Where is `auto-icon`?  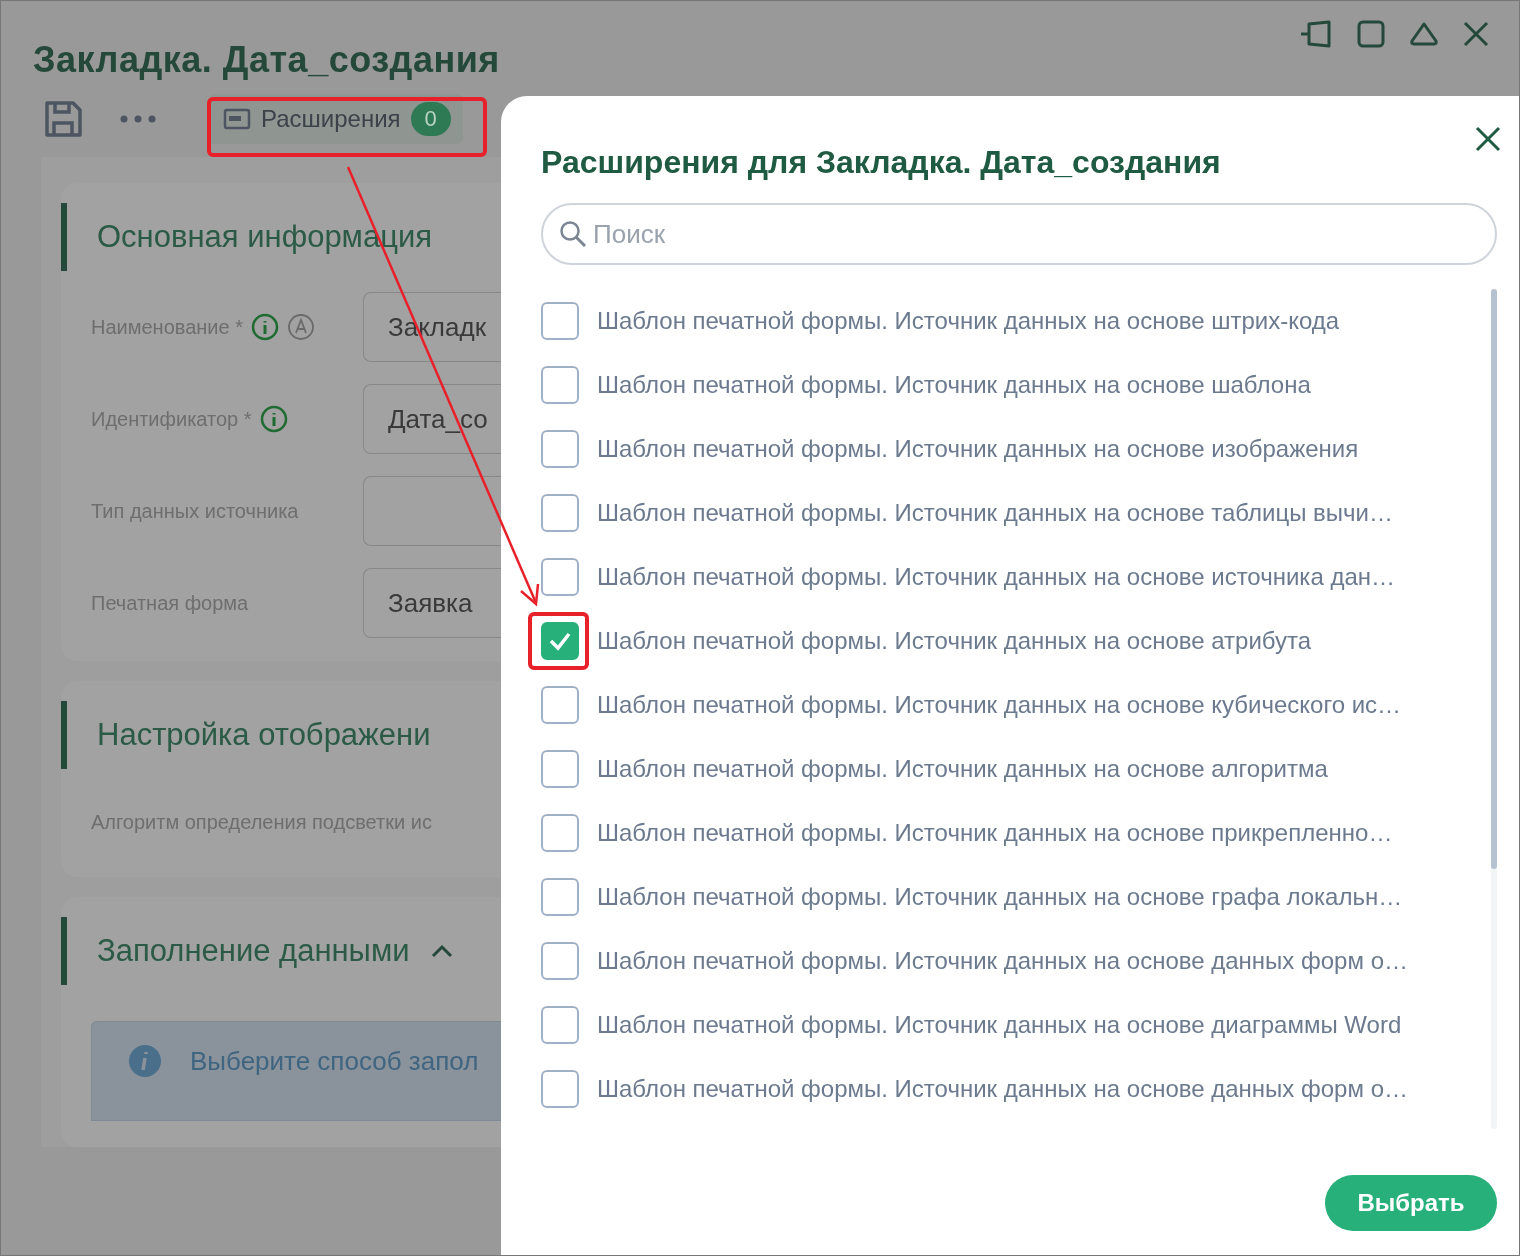
auto-icon is located at coordinates (301, 327).